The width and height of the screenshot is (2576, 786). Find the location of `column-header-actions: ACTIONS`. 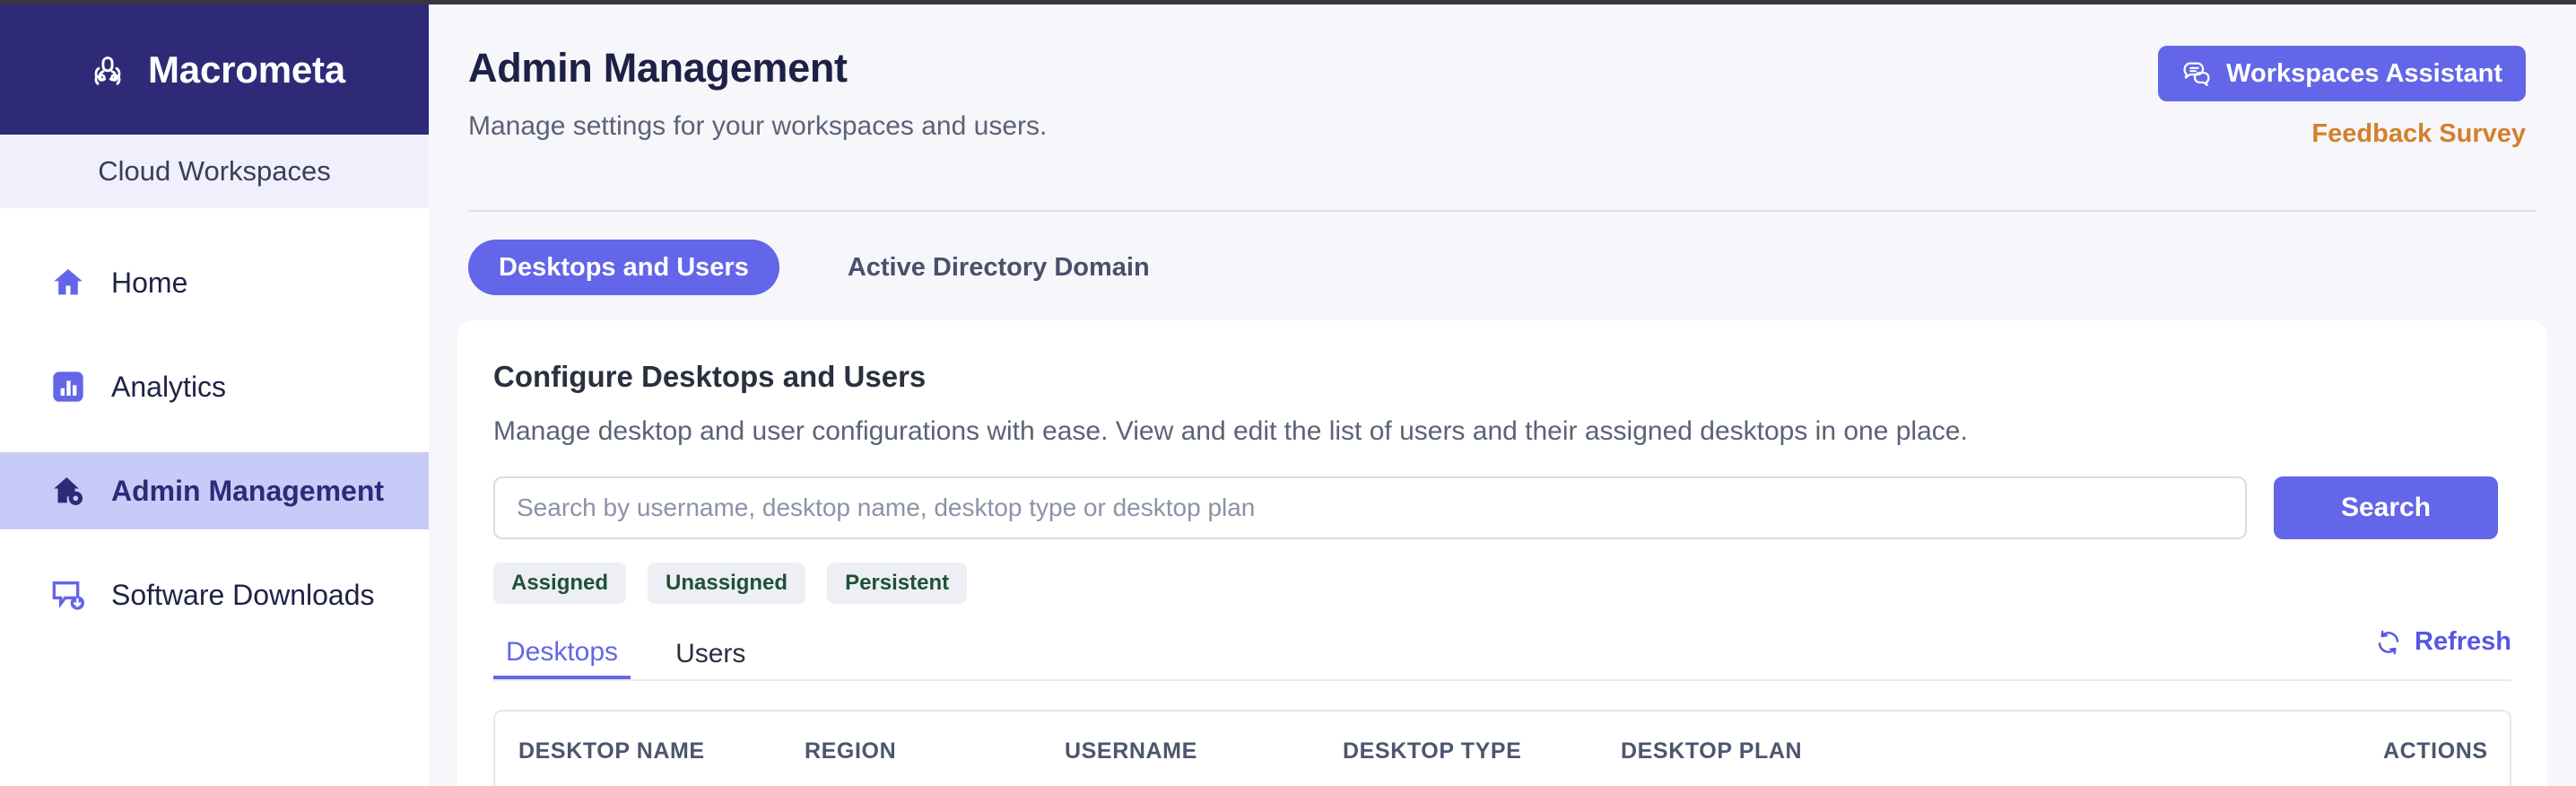

column-header-actions: ACTIONS is located at coordinates (2435, 751).